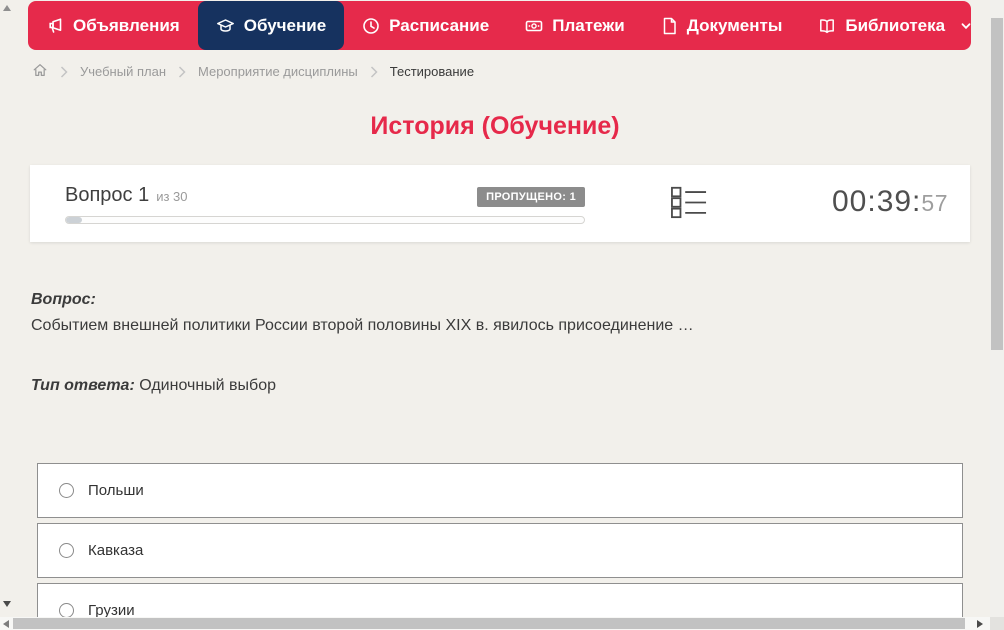 The image size is (1004, 630). I want to click on clock-icon, so click(371, 26).